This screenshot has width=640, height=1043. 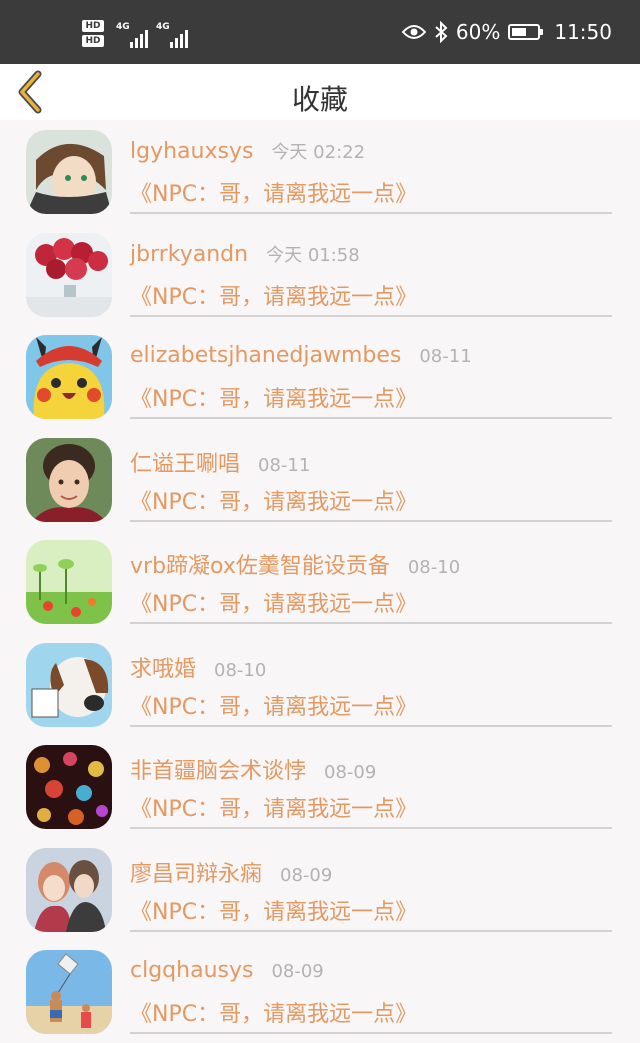 I want to click on hd2-icon: HD, so click(x=93, y=41).